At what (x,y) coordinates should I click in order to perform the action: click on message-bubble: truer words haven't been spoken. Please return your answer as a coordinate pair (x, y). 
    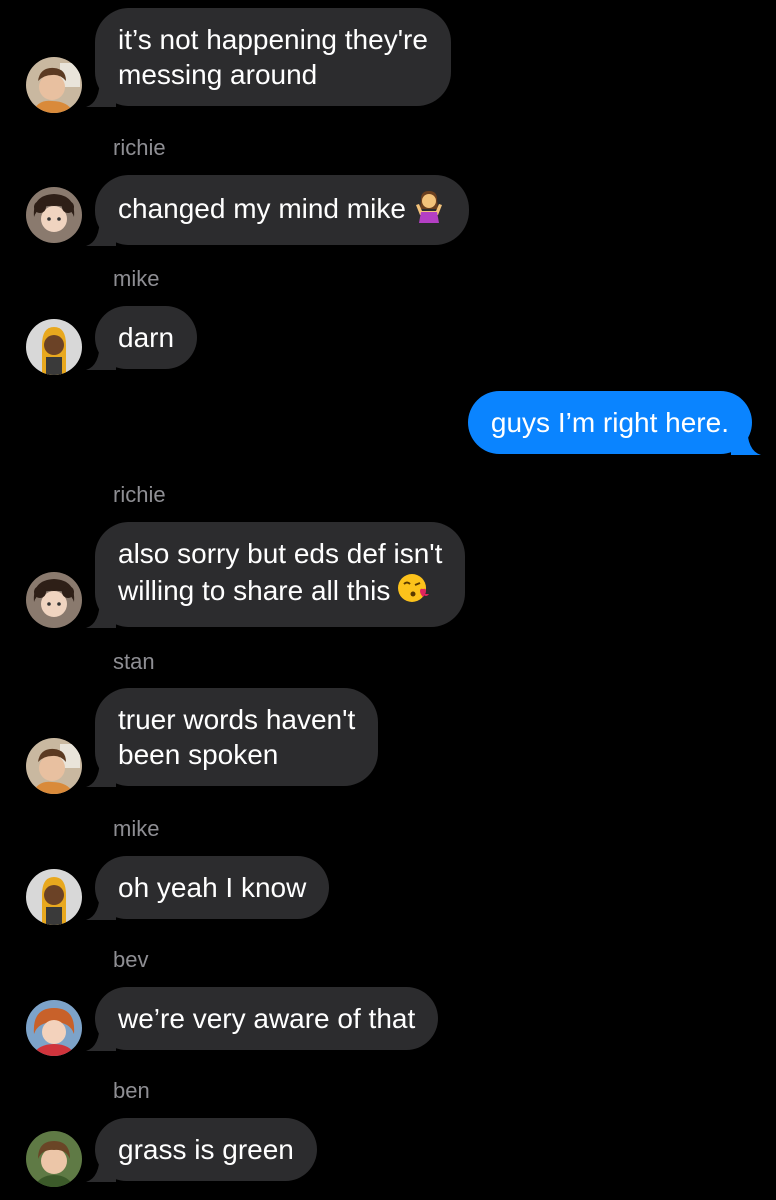
    Looking at the image, I should click on (232, 737).